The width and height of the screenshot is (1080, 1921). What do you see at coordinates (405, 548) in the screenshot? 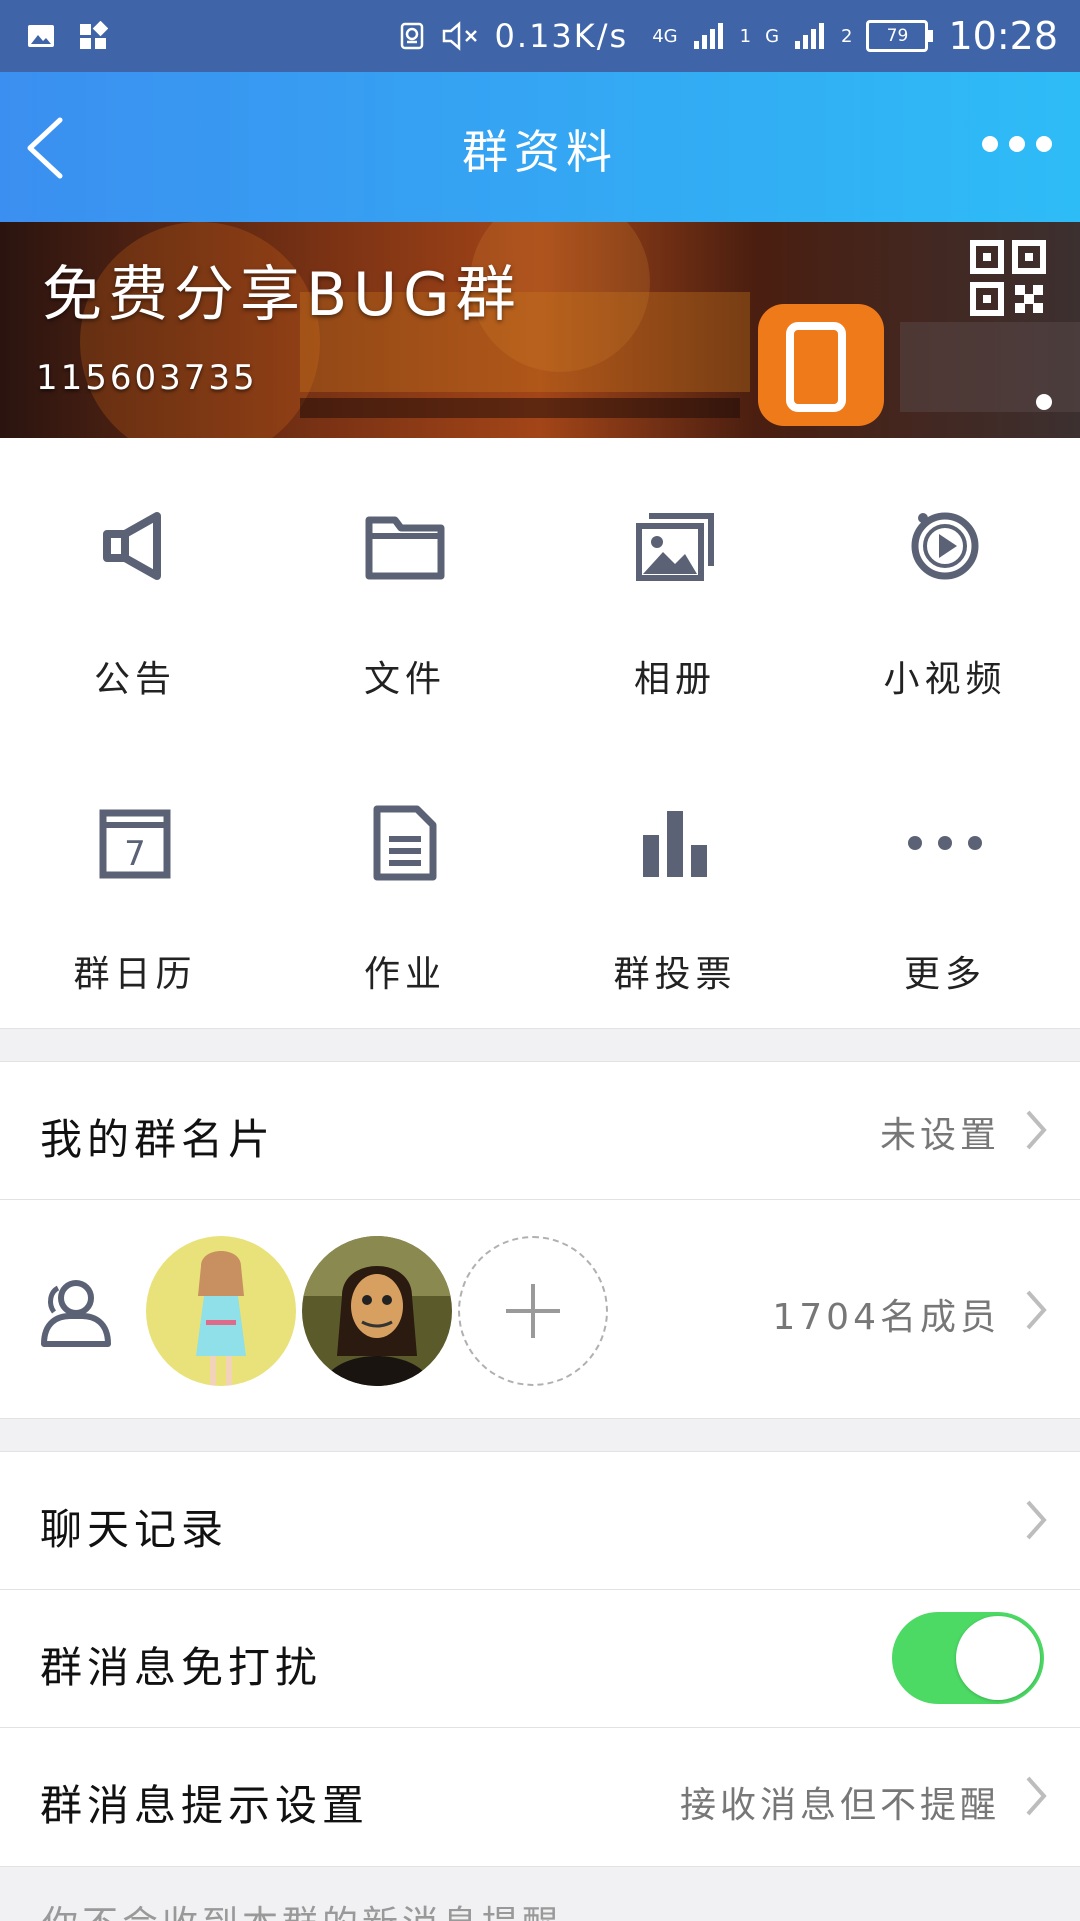
I see `folder-icon` at bounding box center [405, 548].